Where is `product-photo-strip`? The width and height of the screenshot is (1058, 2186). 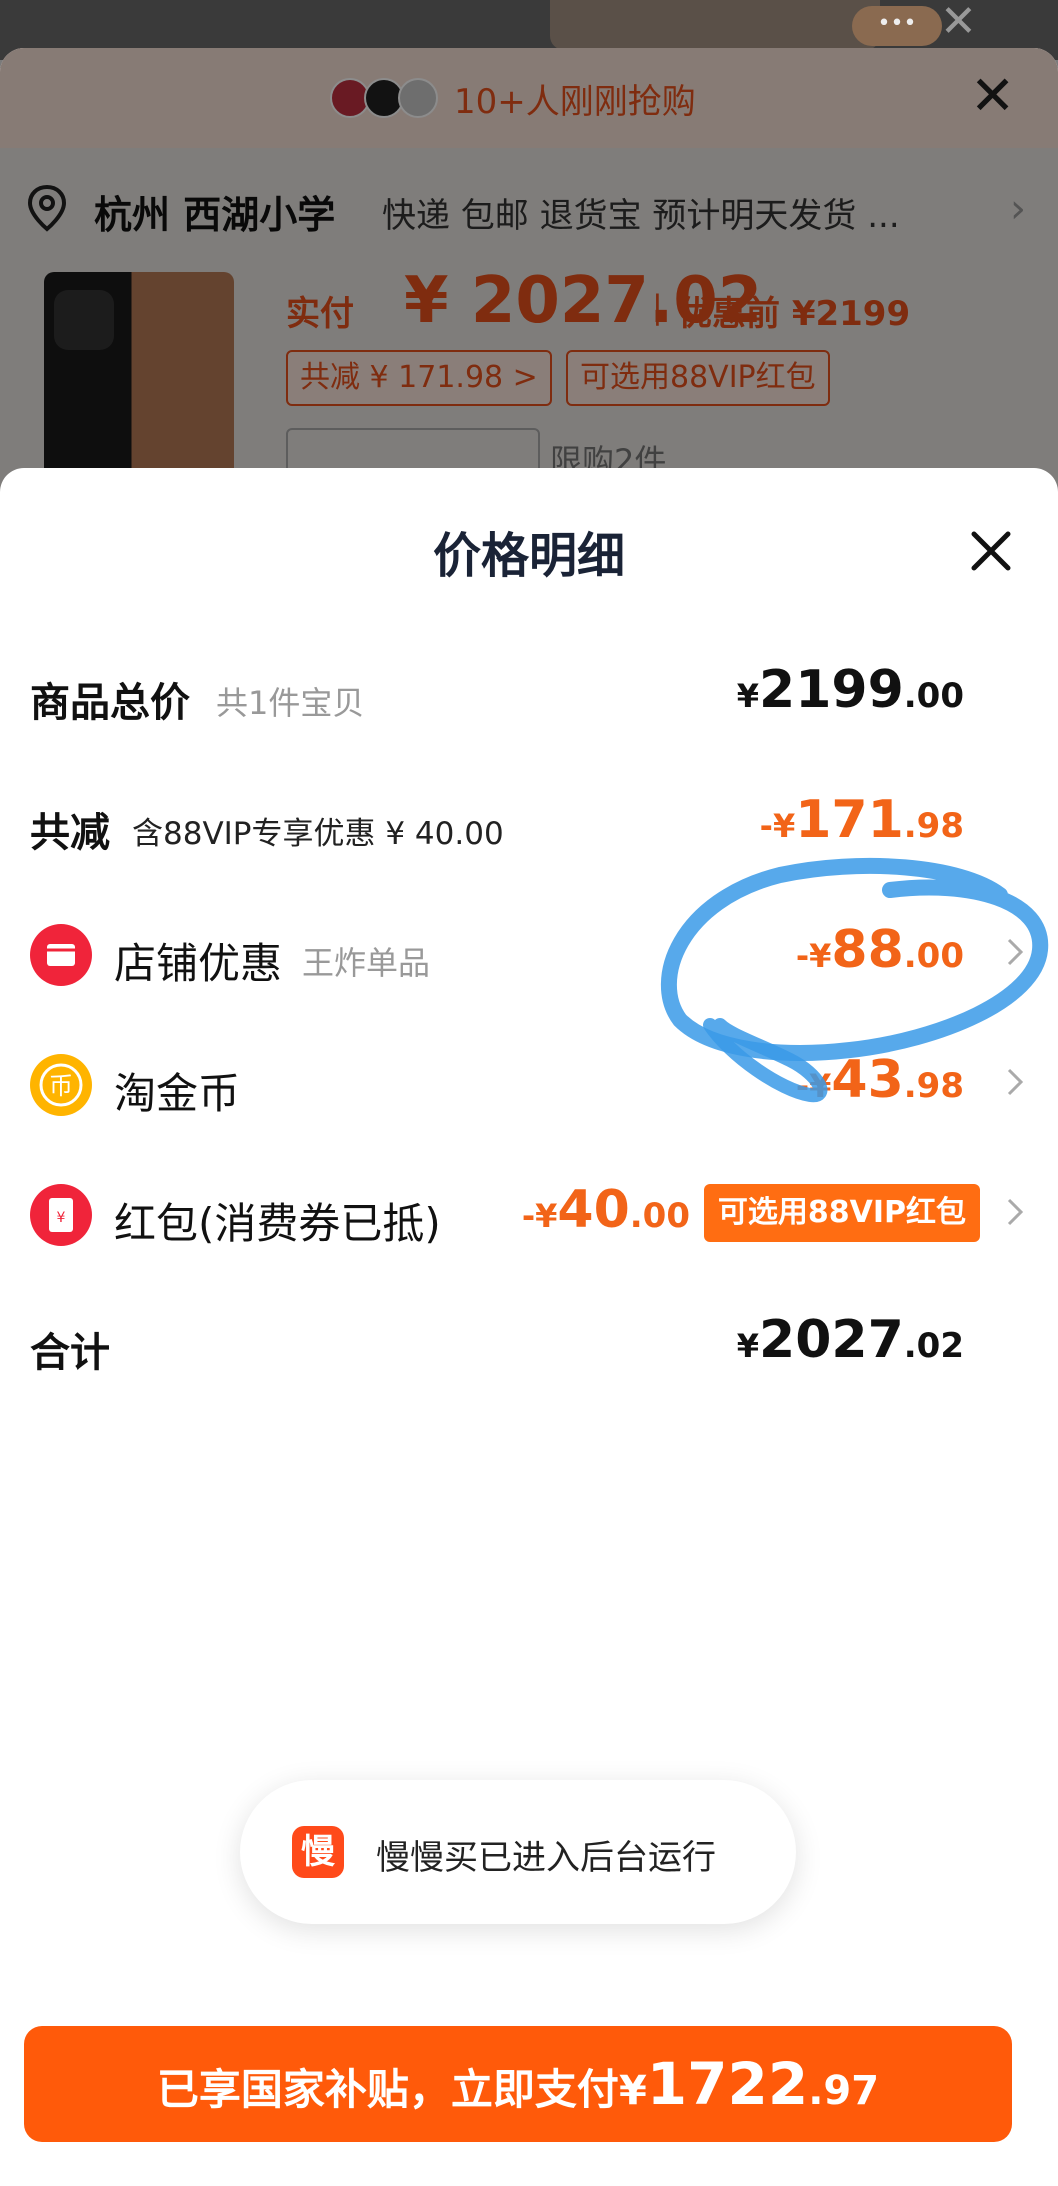
product-photo-strip is located at coordinates (715, 25).